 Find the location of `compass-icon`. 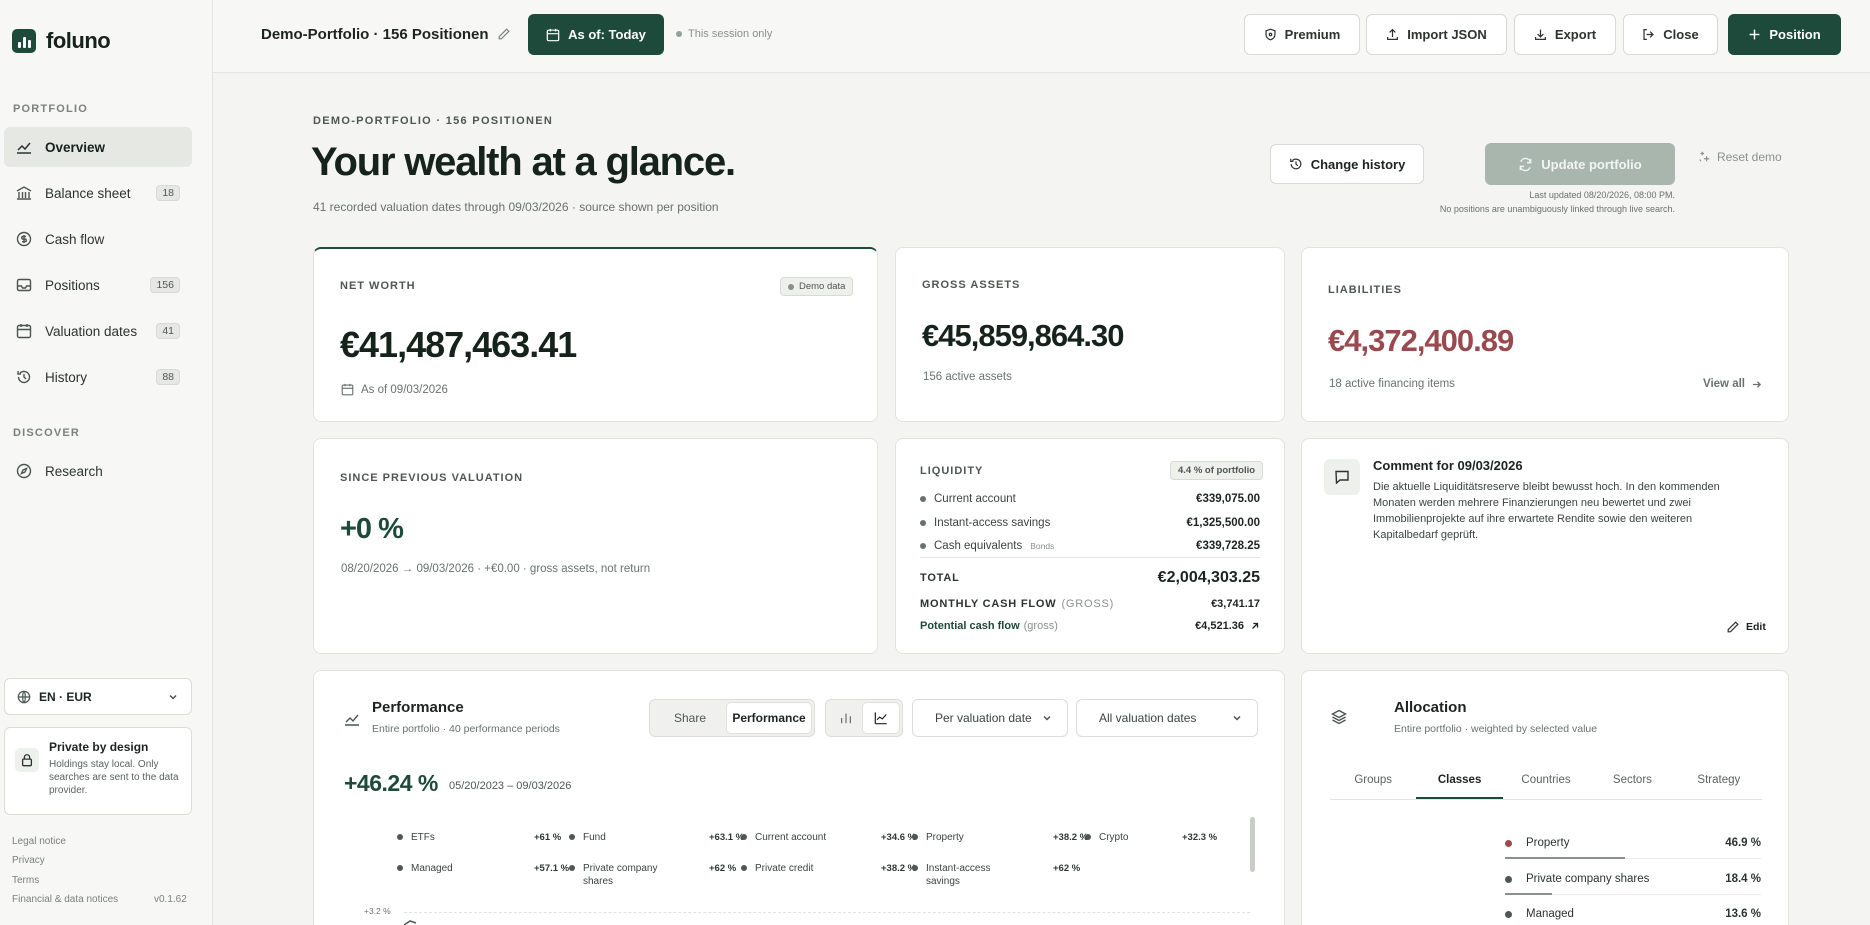

compass-icon is located at coordinates (24, 471).